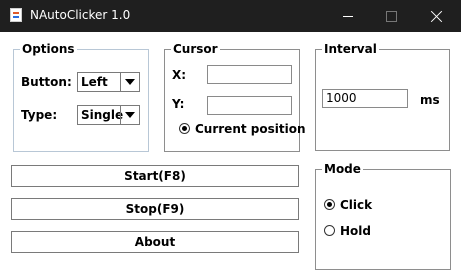  Describe the element at coordinates (94, 82) in the screenshot. I see `button-select-value: Left` at that location.